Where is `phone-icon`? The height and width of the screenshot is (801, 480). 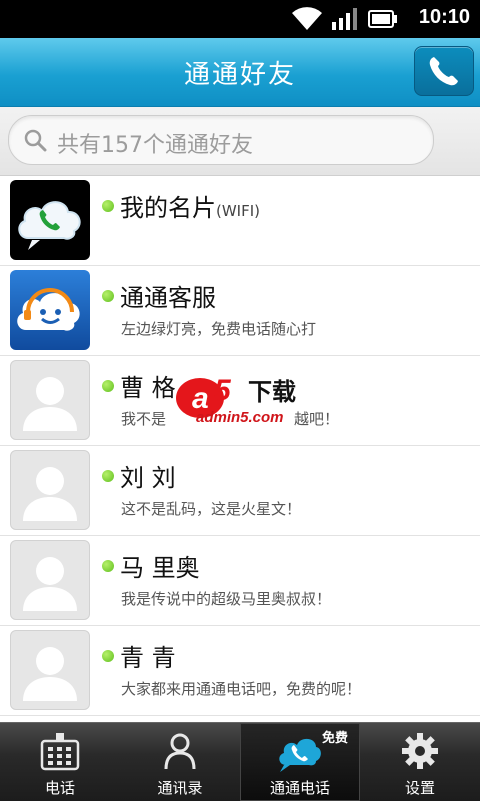 phone-icon is located at coordinates (443, 71).